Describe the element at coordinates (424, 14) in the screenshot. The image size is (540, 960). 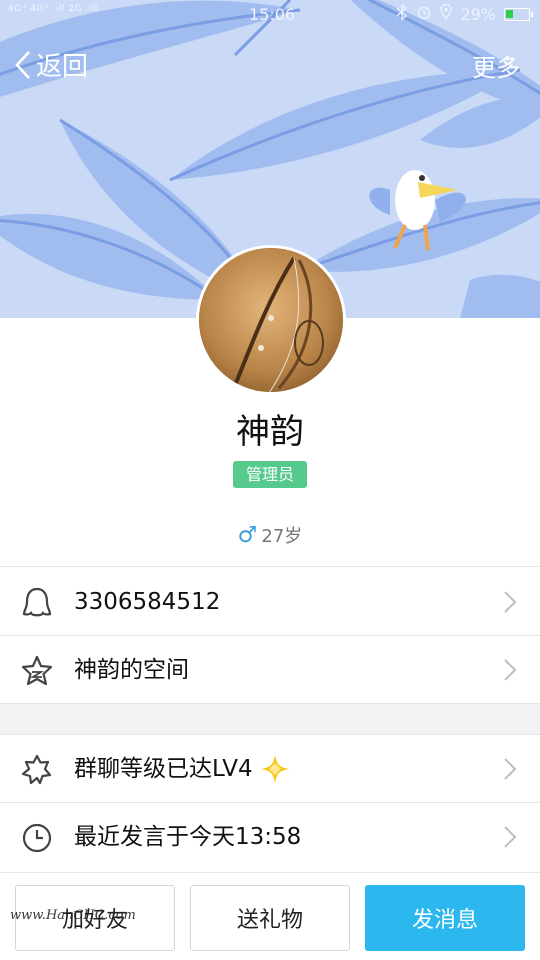
I see `alarm-icon` at that location.